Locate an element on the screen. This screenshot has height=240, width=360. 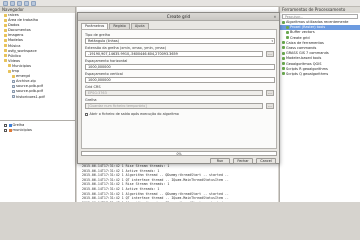
close-icon: ✕ is located at coordinates (275, 17).